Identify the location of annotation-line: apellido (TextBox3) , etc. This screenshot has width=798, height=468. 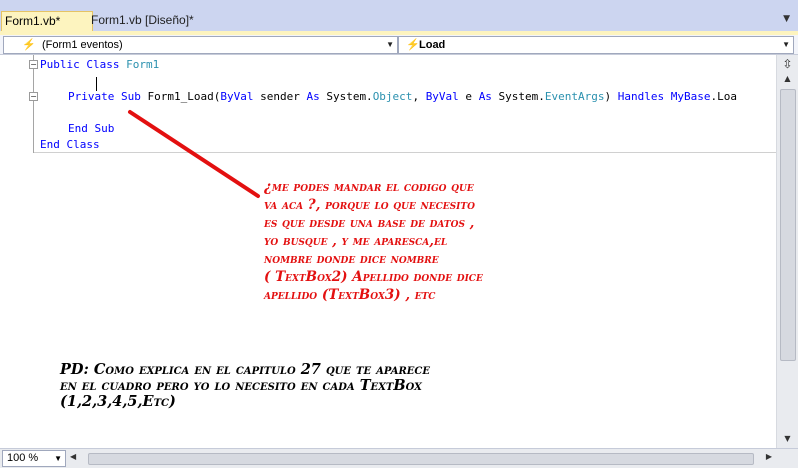
(350, 295).